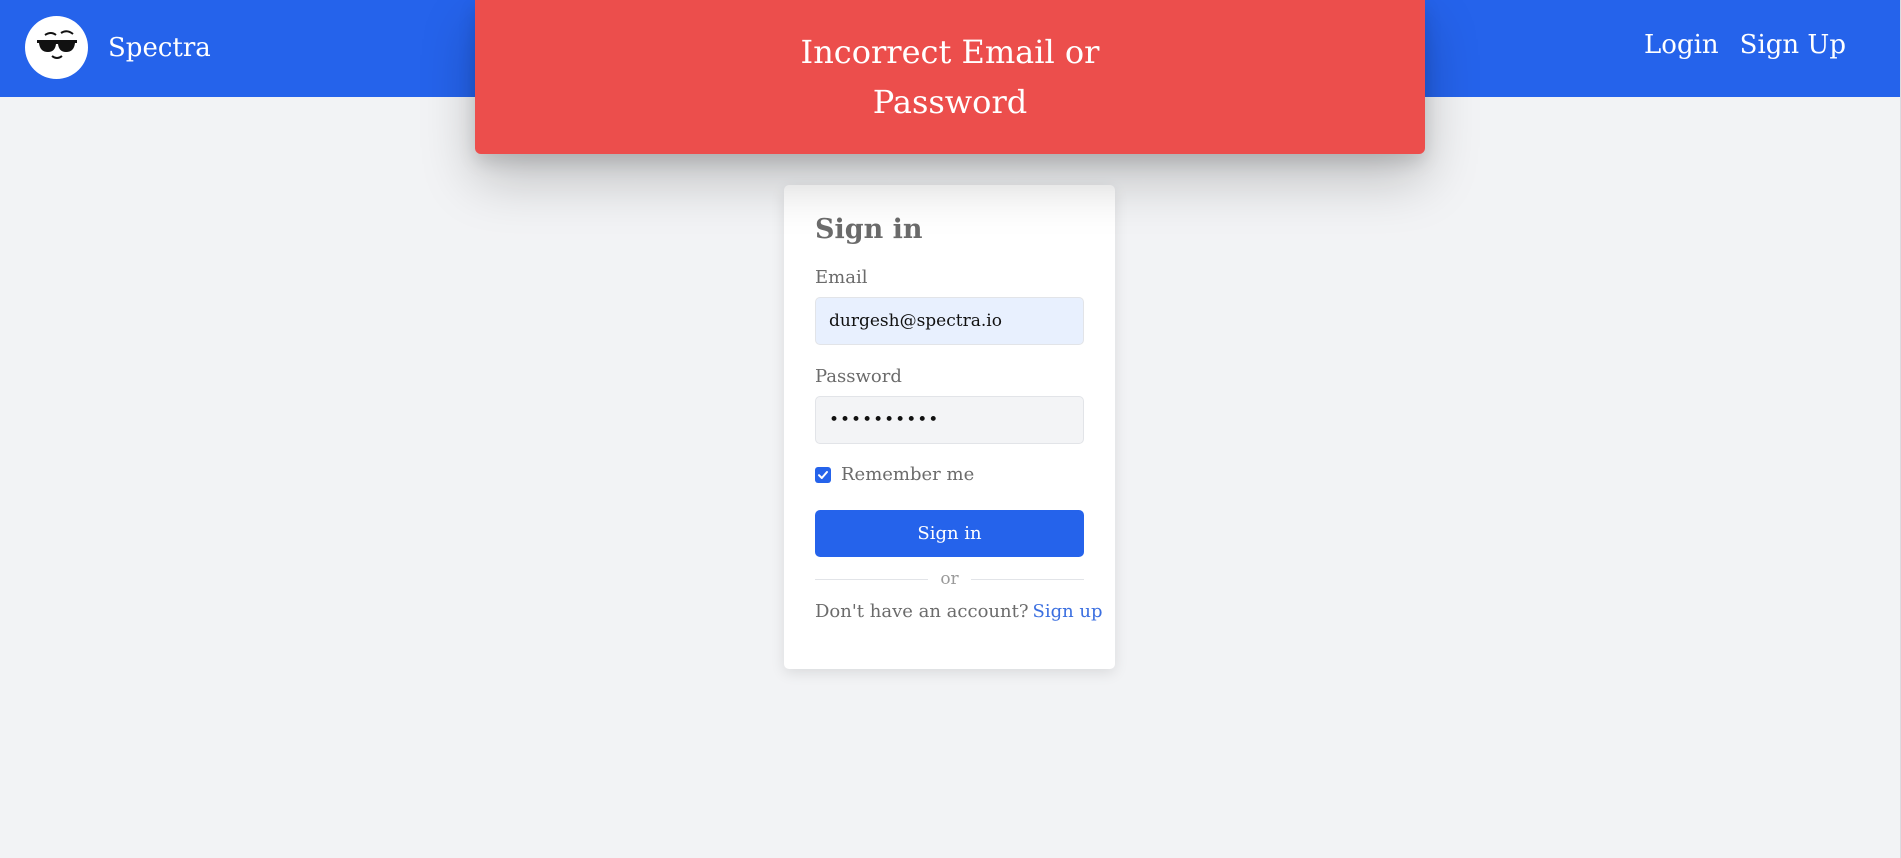 The width and height of the screenshot is (1901, 858). Describe the element at coordinates (949, 420) in the screenshot. I see `password-field` at that location.